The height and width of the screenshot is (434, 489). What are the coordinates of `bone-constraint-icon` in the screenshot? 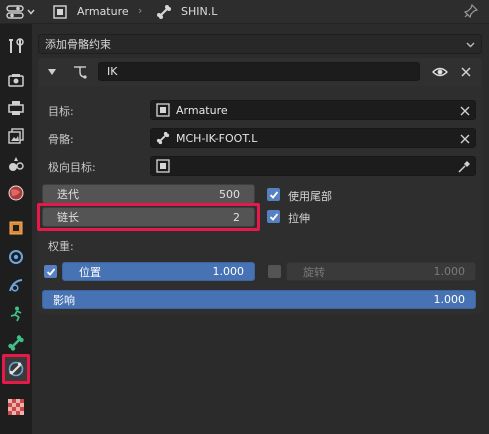 It's located at (16, 369).